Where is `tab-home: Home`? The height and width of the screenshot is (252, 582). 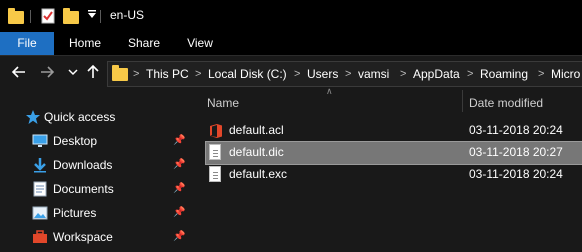 tab-home: Home is located at coordinates (85, 43).